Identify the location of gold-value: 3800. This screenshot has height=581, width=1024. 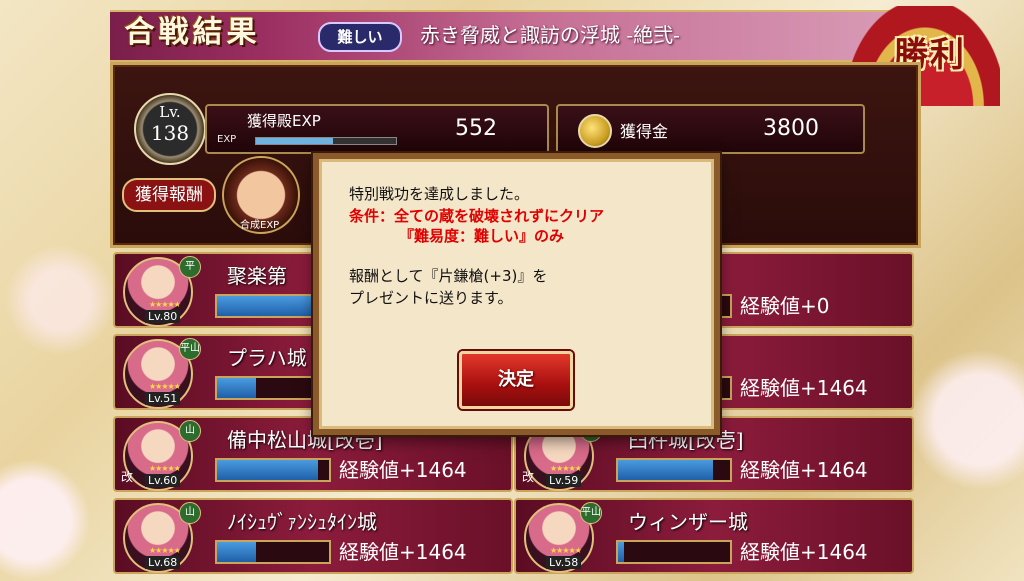
(791, 128).